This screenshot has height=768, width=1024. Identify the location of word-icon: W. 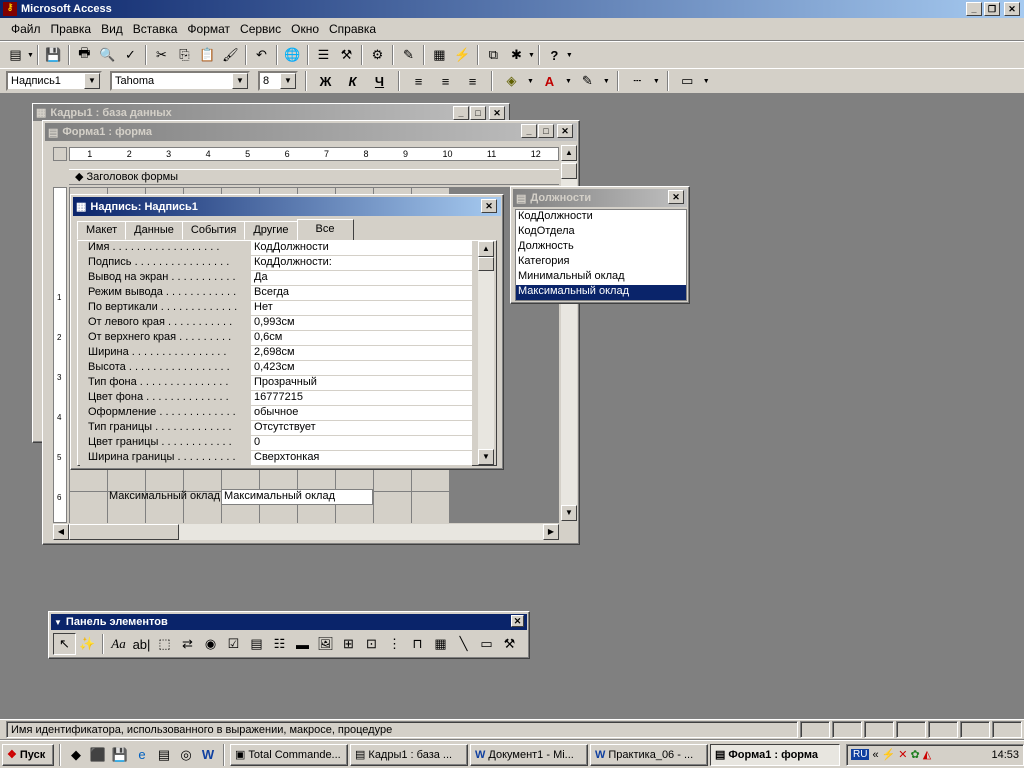
(208, 755).